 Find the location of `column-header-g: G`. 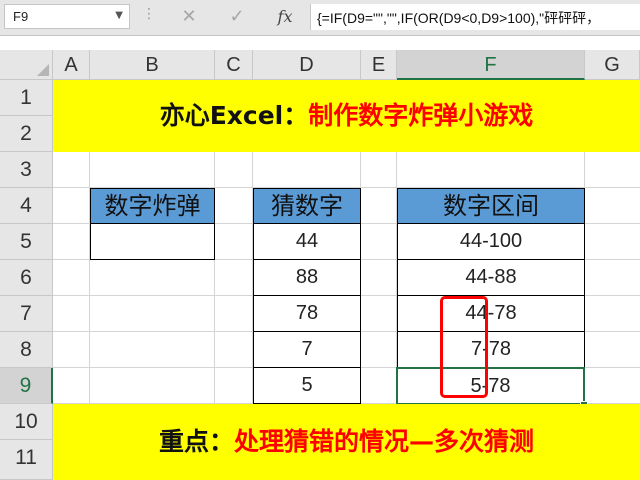

column-header-g: G is located at coordinates (612, 65).